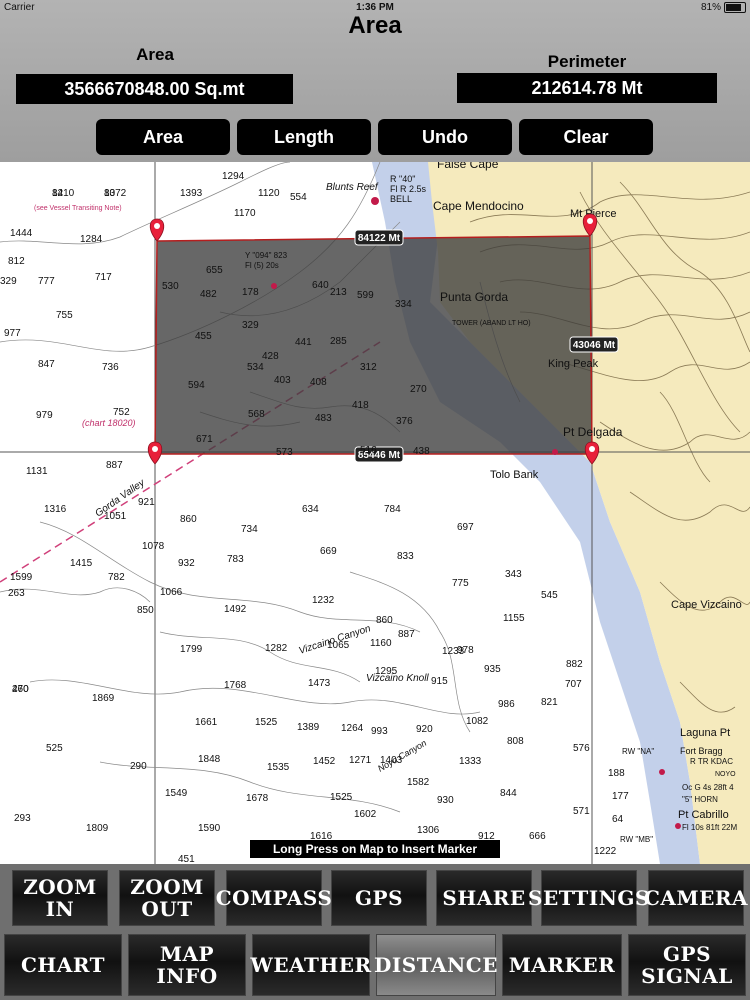  What do you see at coordinates (46, 281) in the screenshot?
I see `sounding-number: 777` at bounding box center [46, 281].